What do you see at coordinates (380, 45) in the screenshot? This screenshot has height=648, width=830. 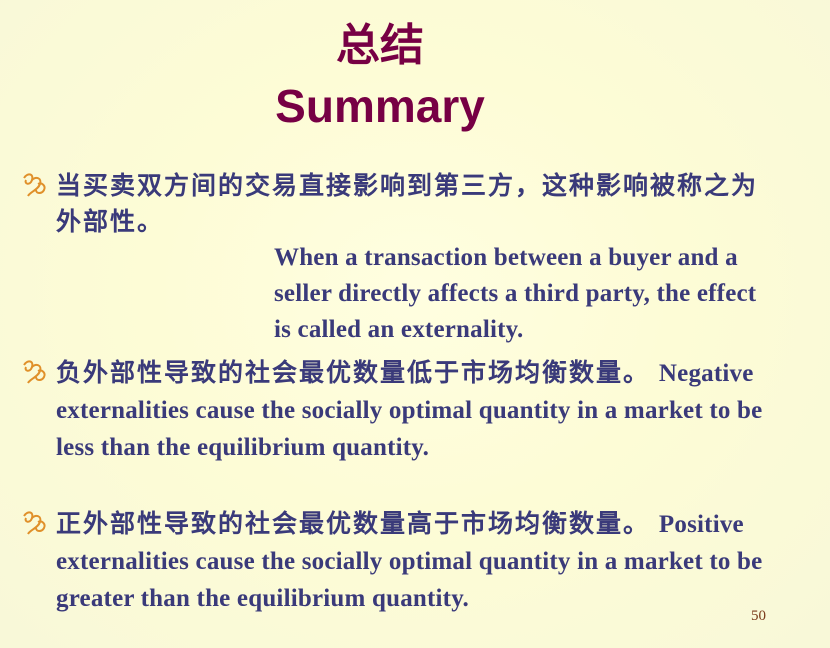 I see `slide-title-chinese: 总结` at bounding box center [380, 45].